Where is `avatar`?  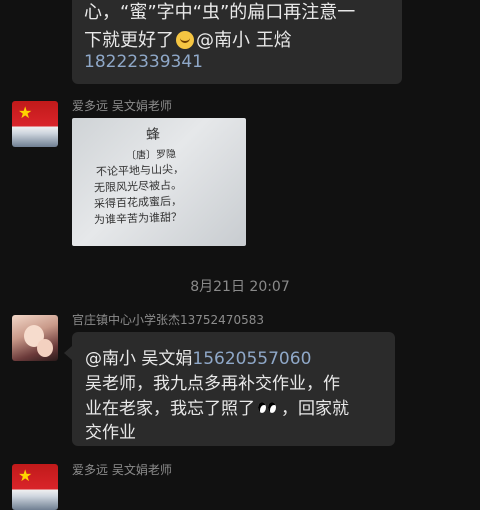 avatar is located at coordinates (35, 338).